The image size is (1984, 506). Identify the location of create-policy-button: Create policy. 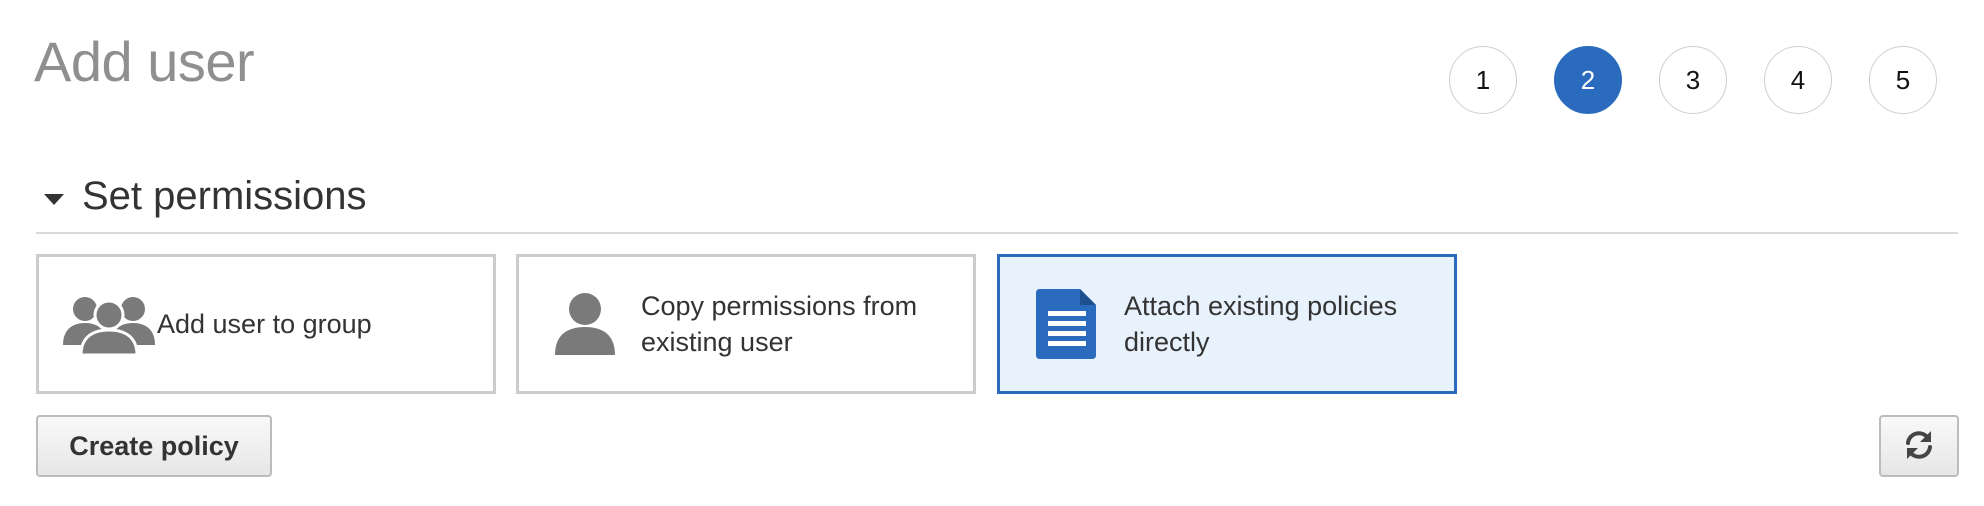
(154, 446).